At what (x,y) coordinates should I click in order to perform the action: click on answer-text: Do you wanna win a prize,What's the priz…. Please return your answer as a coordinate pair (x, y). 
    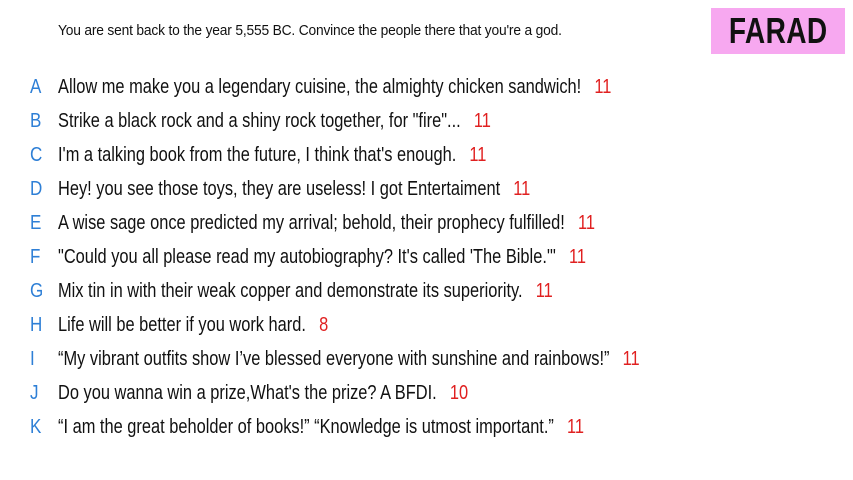
    Looking at the image, I should click on (247, 392).